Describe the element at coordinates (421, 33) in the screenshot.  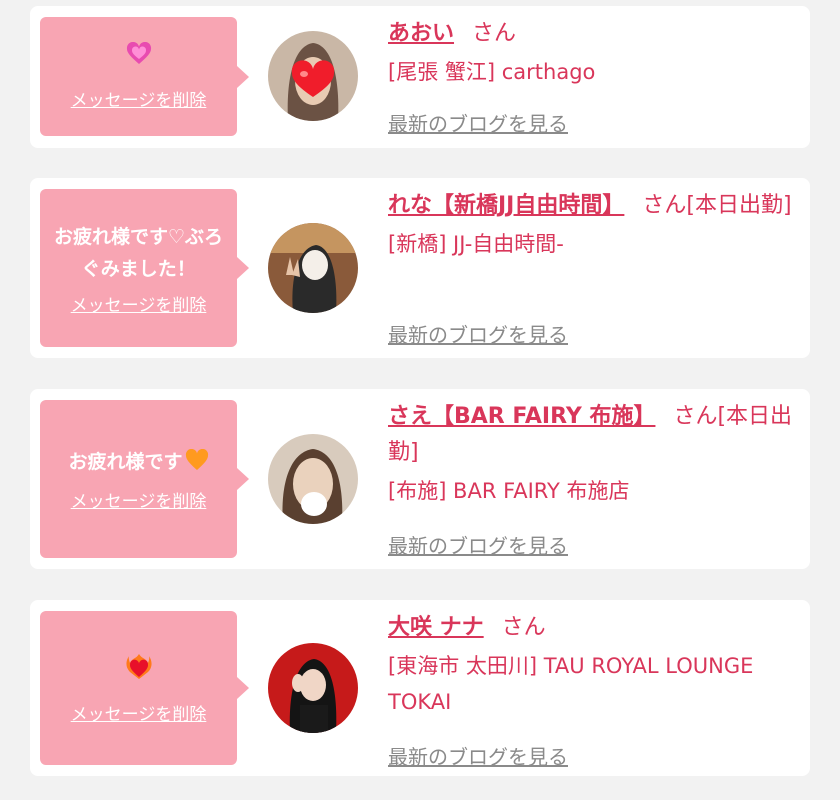
I see `sender-name-link: あおい` at that location.